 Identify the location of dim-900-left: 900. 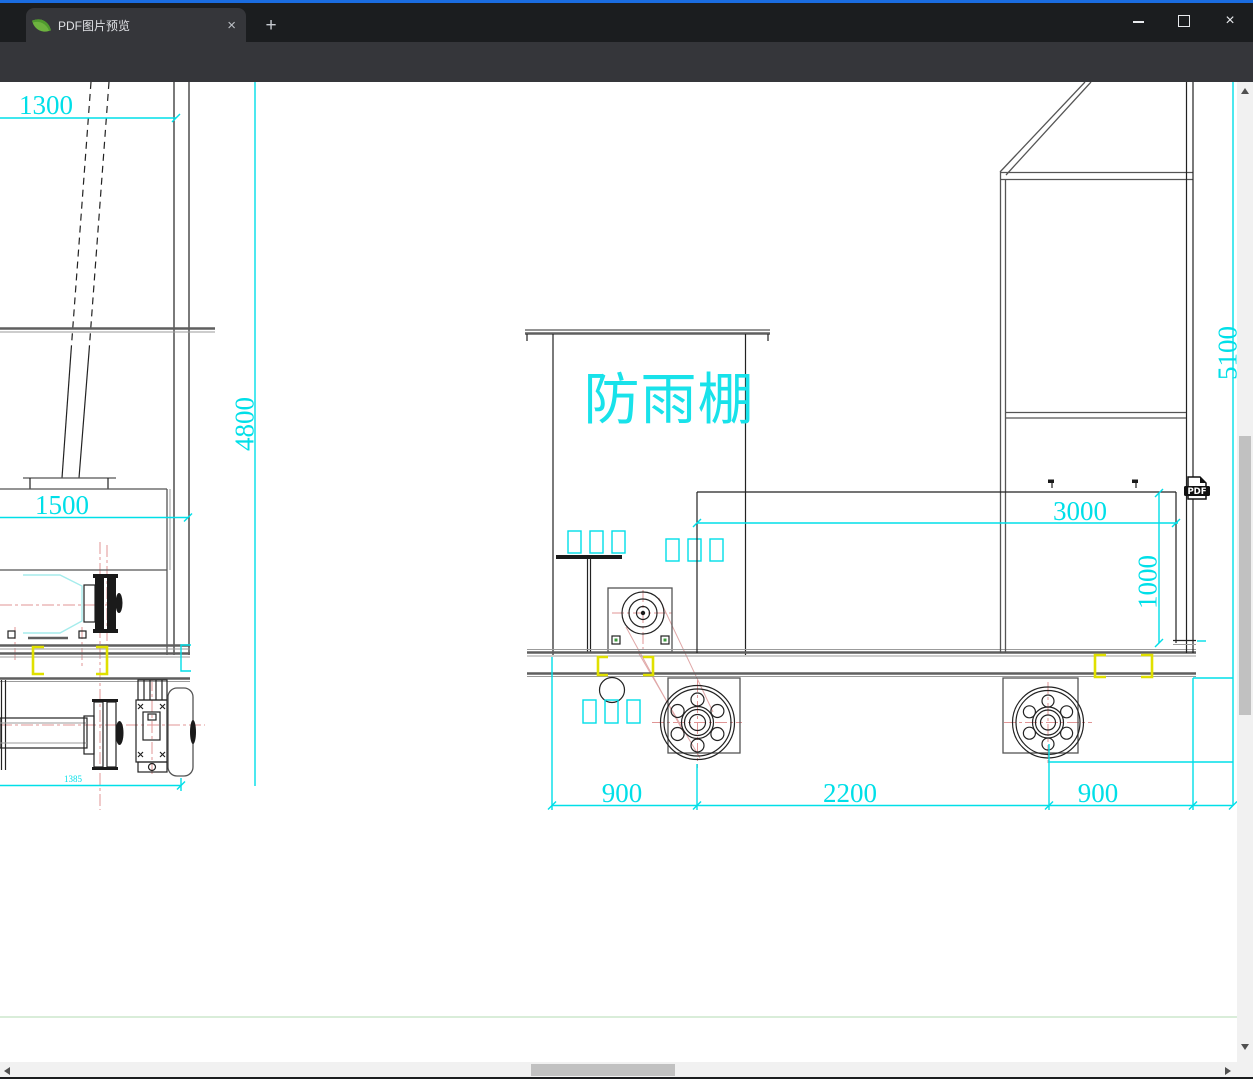
(622, 793).